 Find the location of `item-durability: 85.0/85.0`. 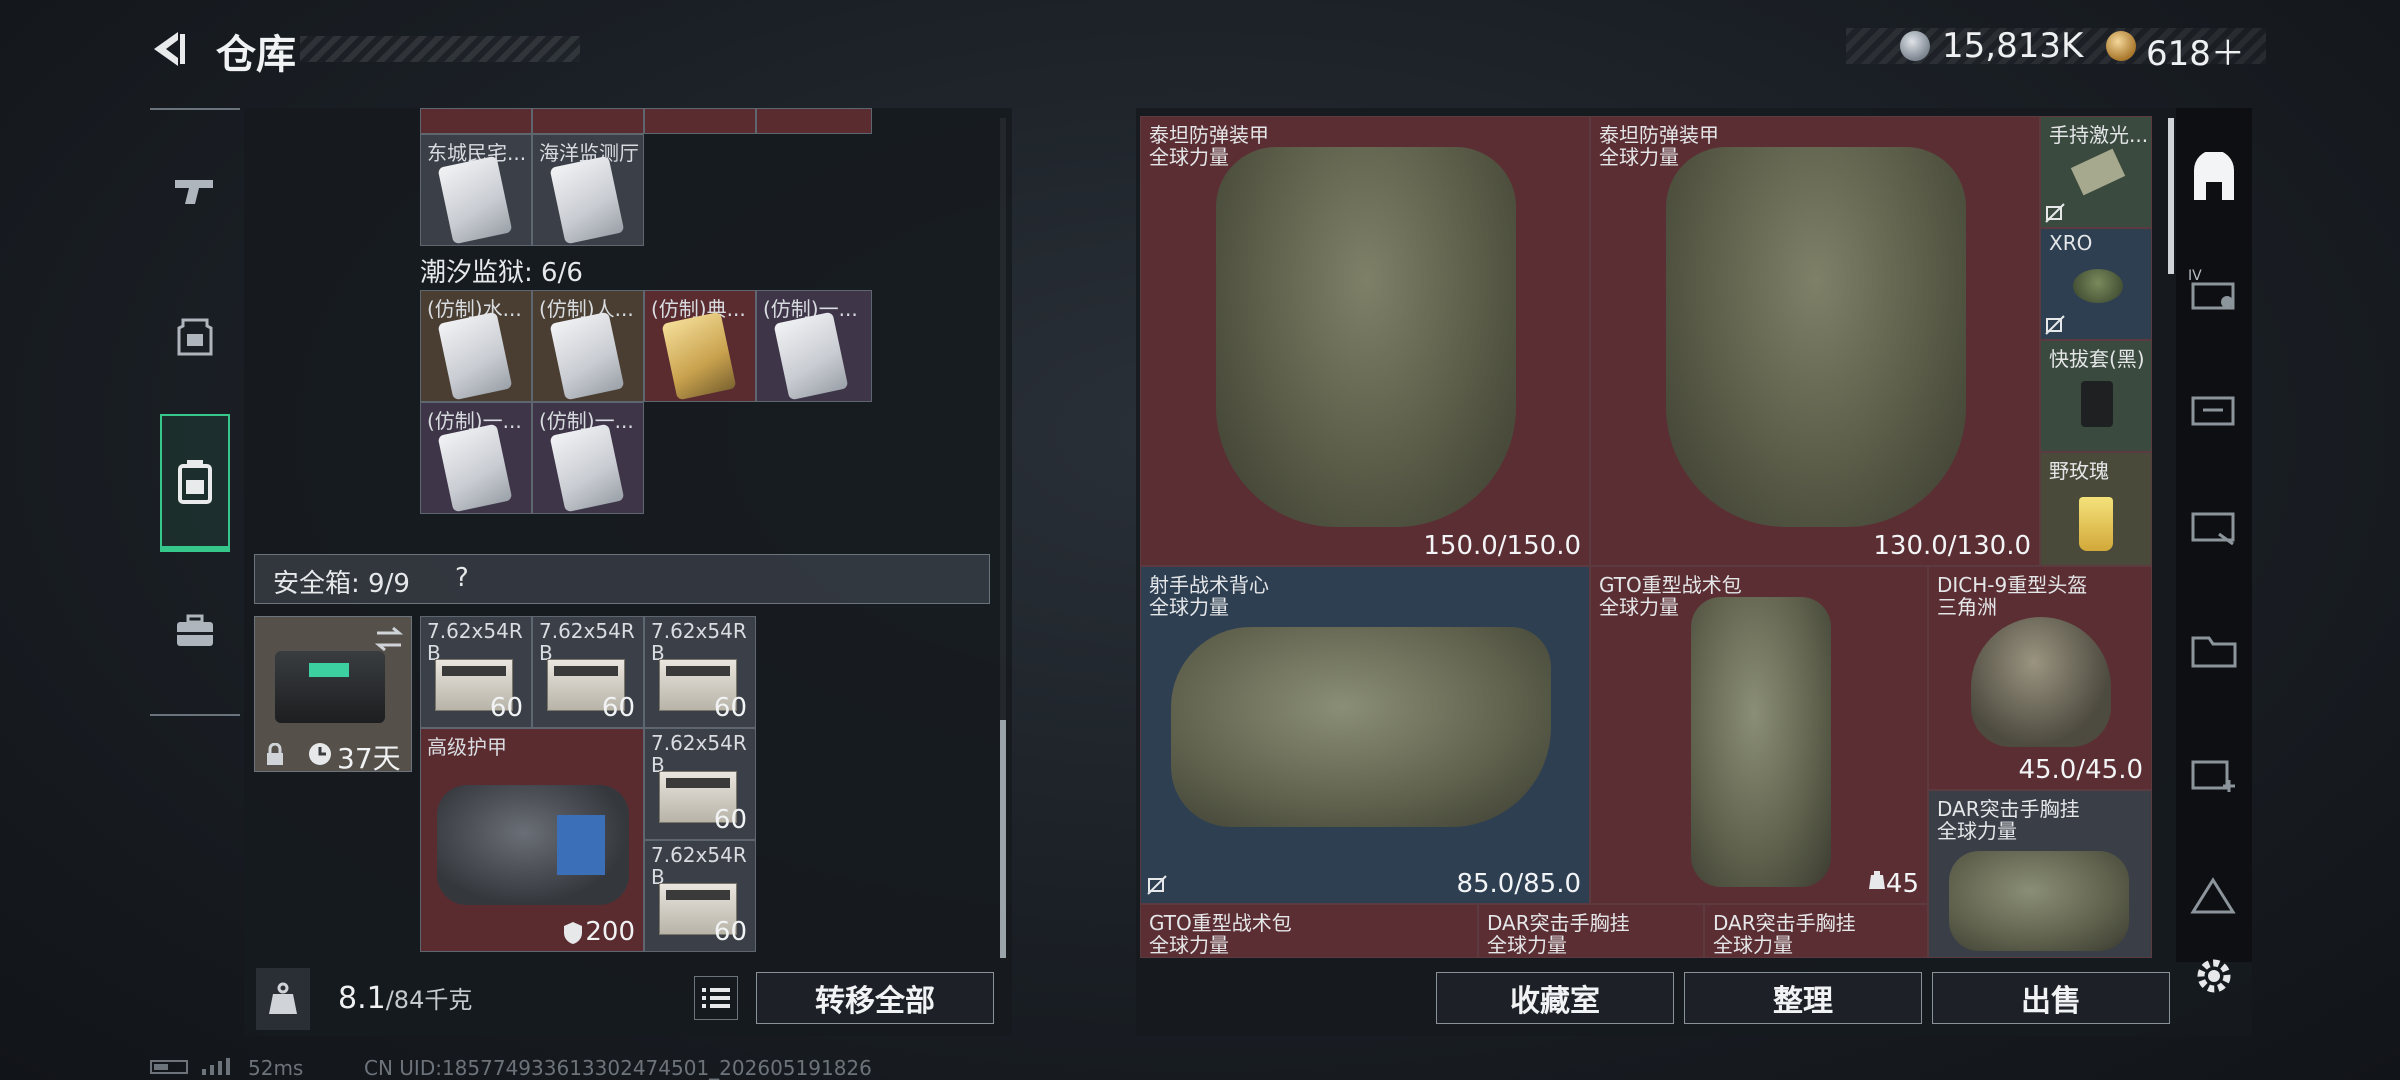

item-durability: 85.0/85.0 is located at coordinates (1518, 884).